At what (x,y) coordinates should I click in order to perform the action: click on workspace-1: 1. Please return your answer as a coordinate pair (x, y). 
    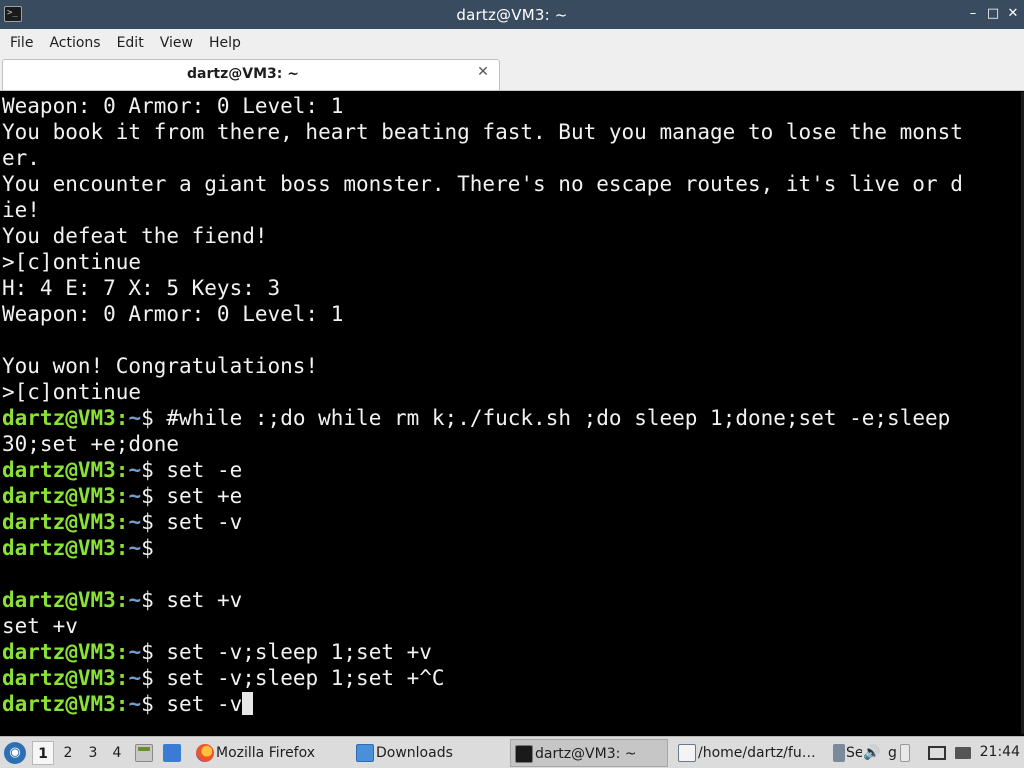
    Looking at the image, I should click on (43, 753).